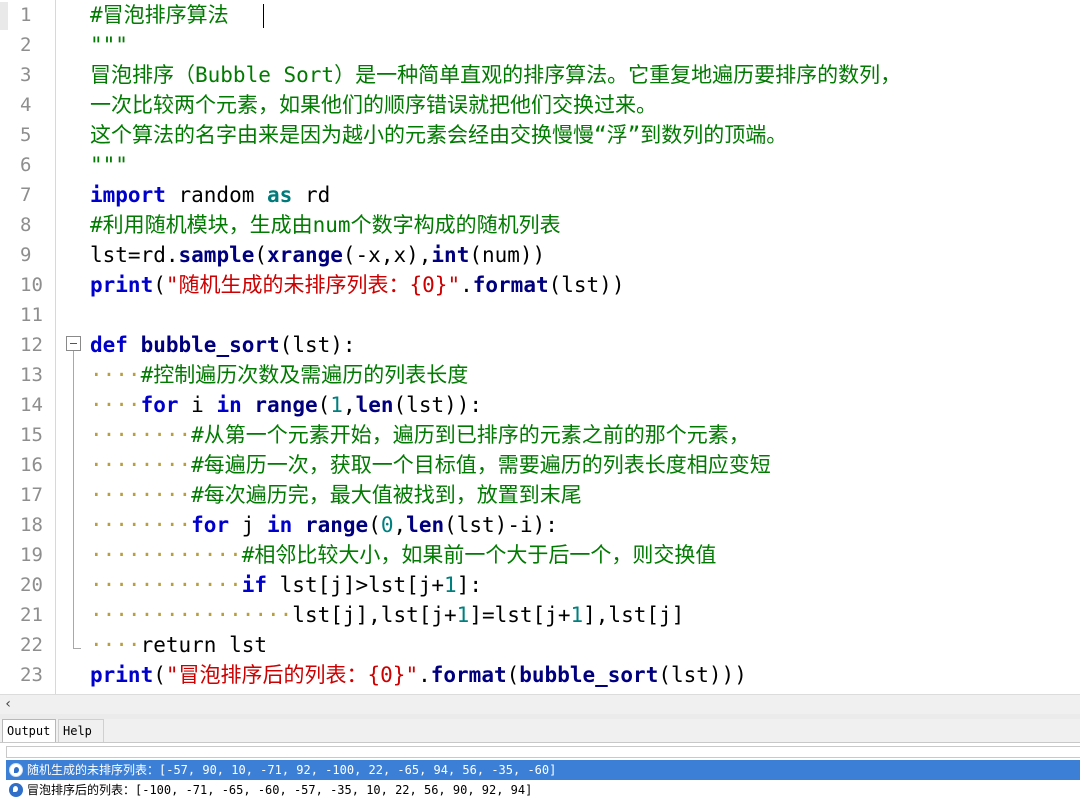 Image resolution: width=1080 pixels, height=800 pixels. Describe the element at coordinates (26, 195) in the screenshot. I see `line-number: 7` at that location.